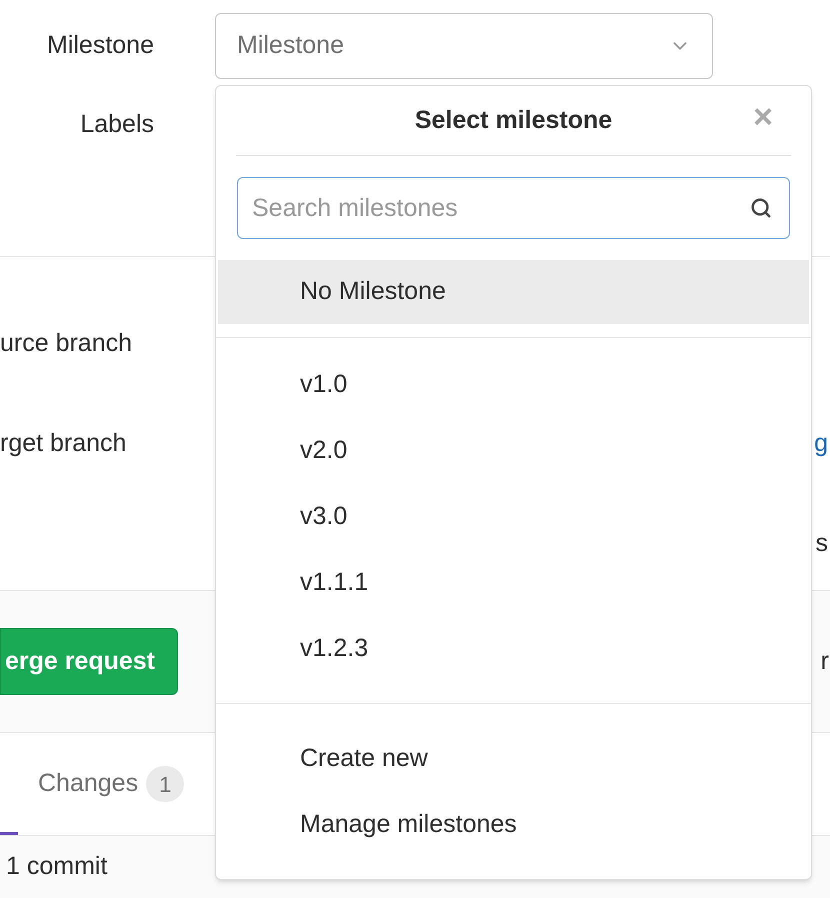 Image resolution: width=830 pixels, height=898 pixels. I want to click on milestone-select: Milestone, so click(464, 46).